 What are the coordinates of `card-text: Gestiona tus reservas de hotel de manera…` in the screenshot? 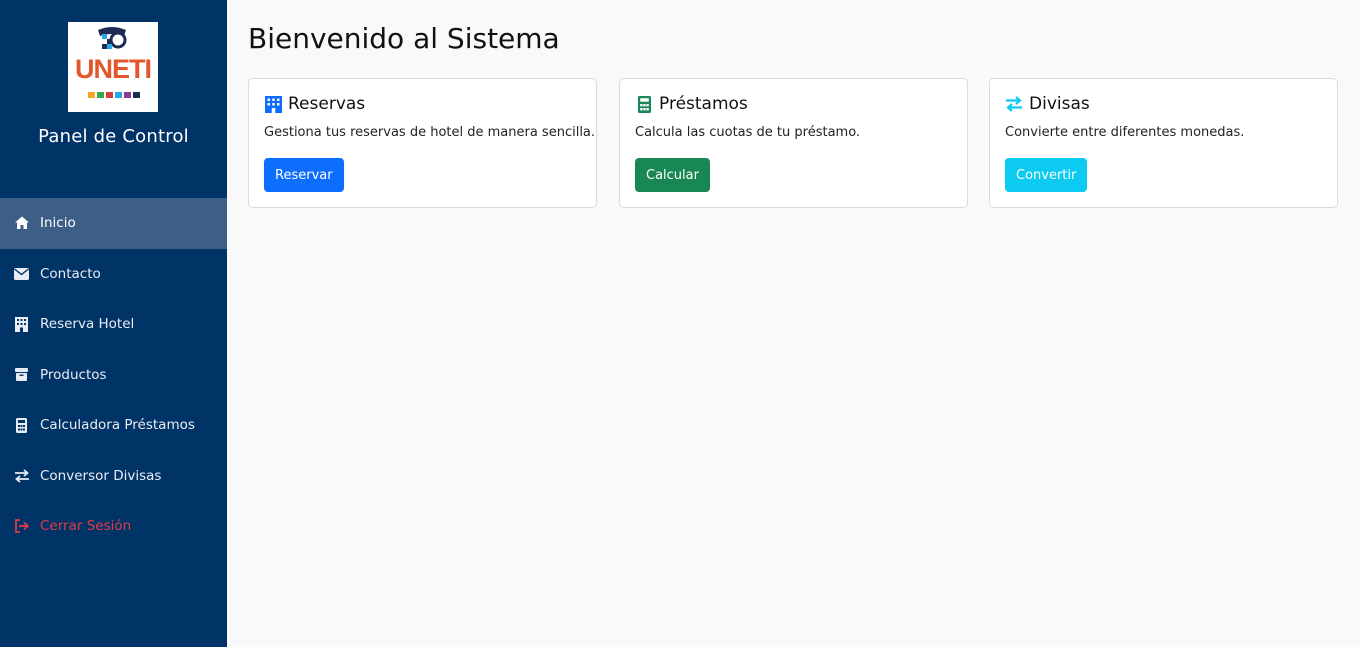 It's located at (430, 132).